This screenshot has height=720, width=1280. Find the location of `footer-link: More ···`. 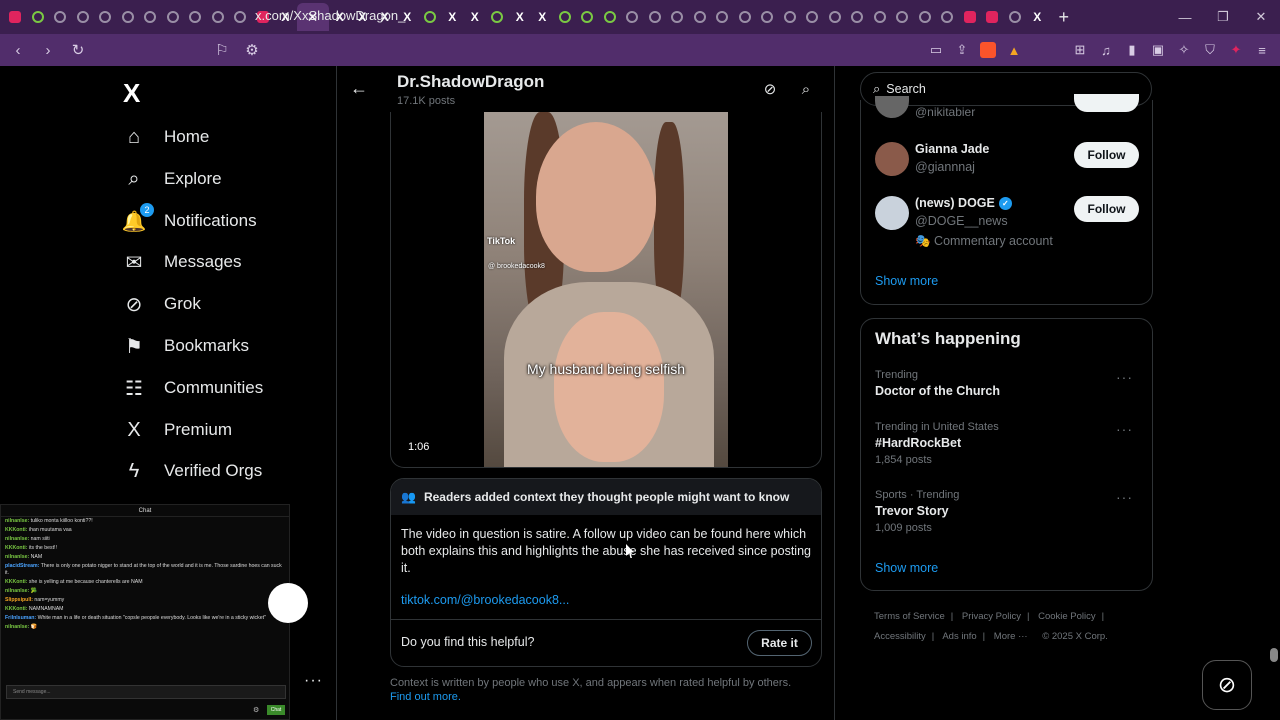

footer-link: More ··· is located at coordinates (1011, 636).